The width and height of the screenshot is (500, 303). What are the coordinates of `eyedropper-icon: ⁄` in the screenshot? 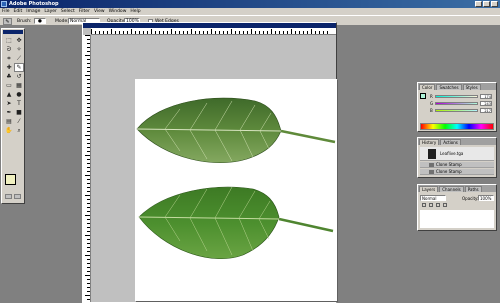 It's located at (19, 121).